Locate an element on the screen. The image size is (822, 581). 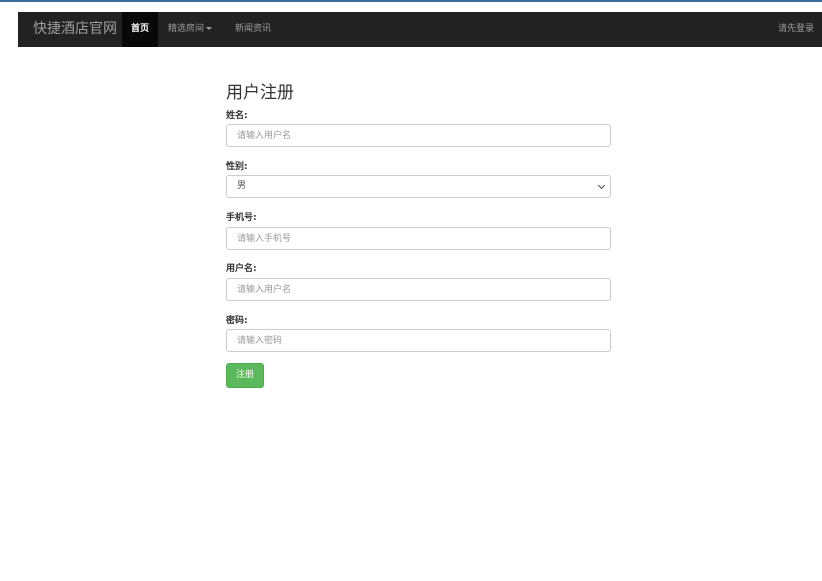
page-title: 用户注册 is located at coordinates (260, 93).